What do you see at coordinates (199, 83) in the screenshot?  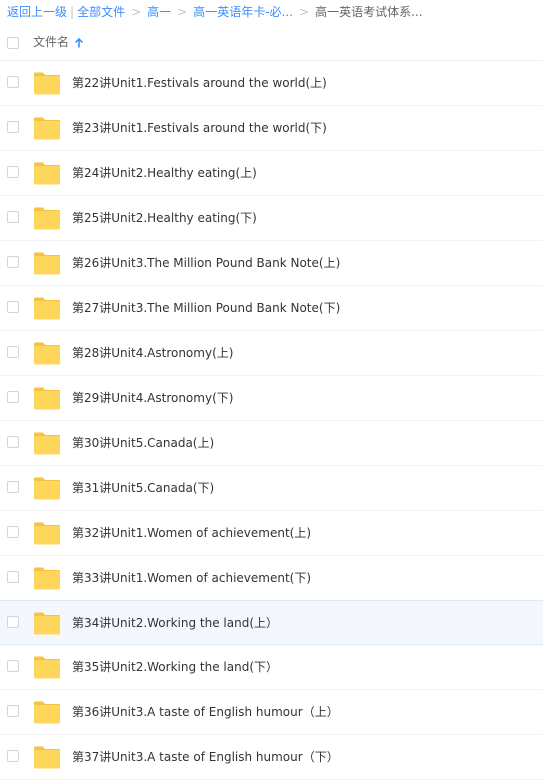 I see `file-name: 第22讲Unit1.Festivals around the world(上)` at bounding box center [199, 83].